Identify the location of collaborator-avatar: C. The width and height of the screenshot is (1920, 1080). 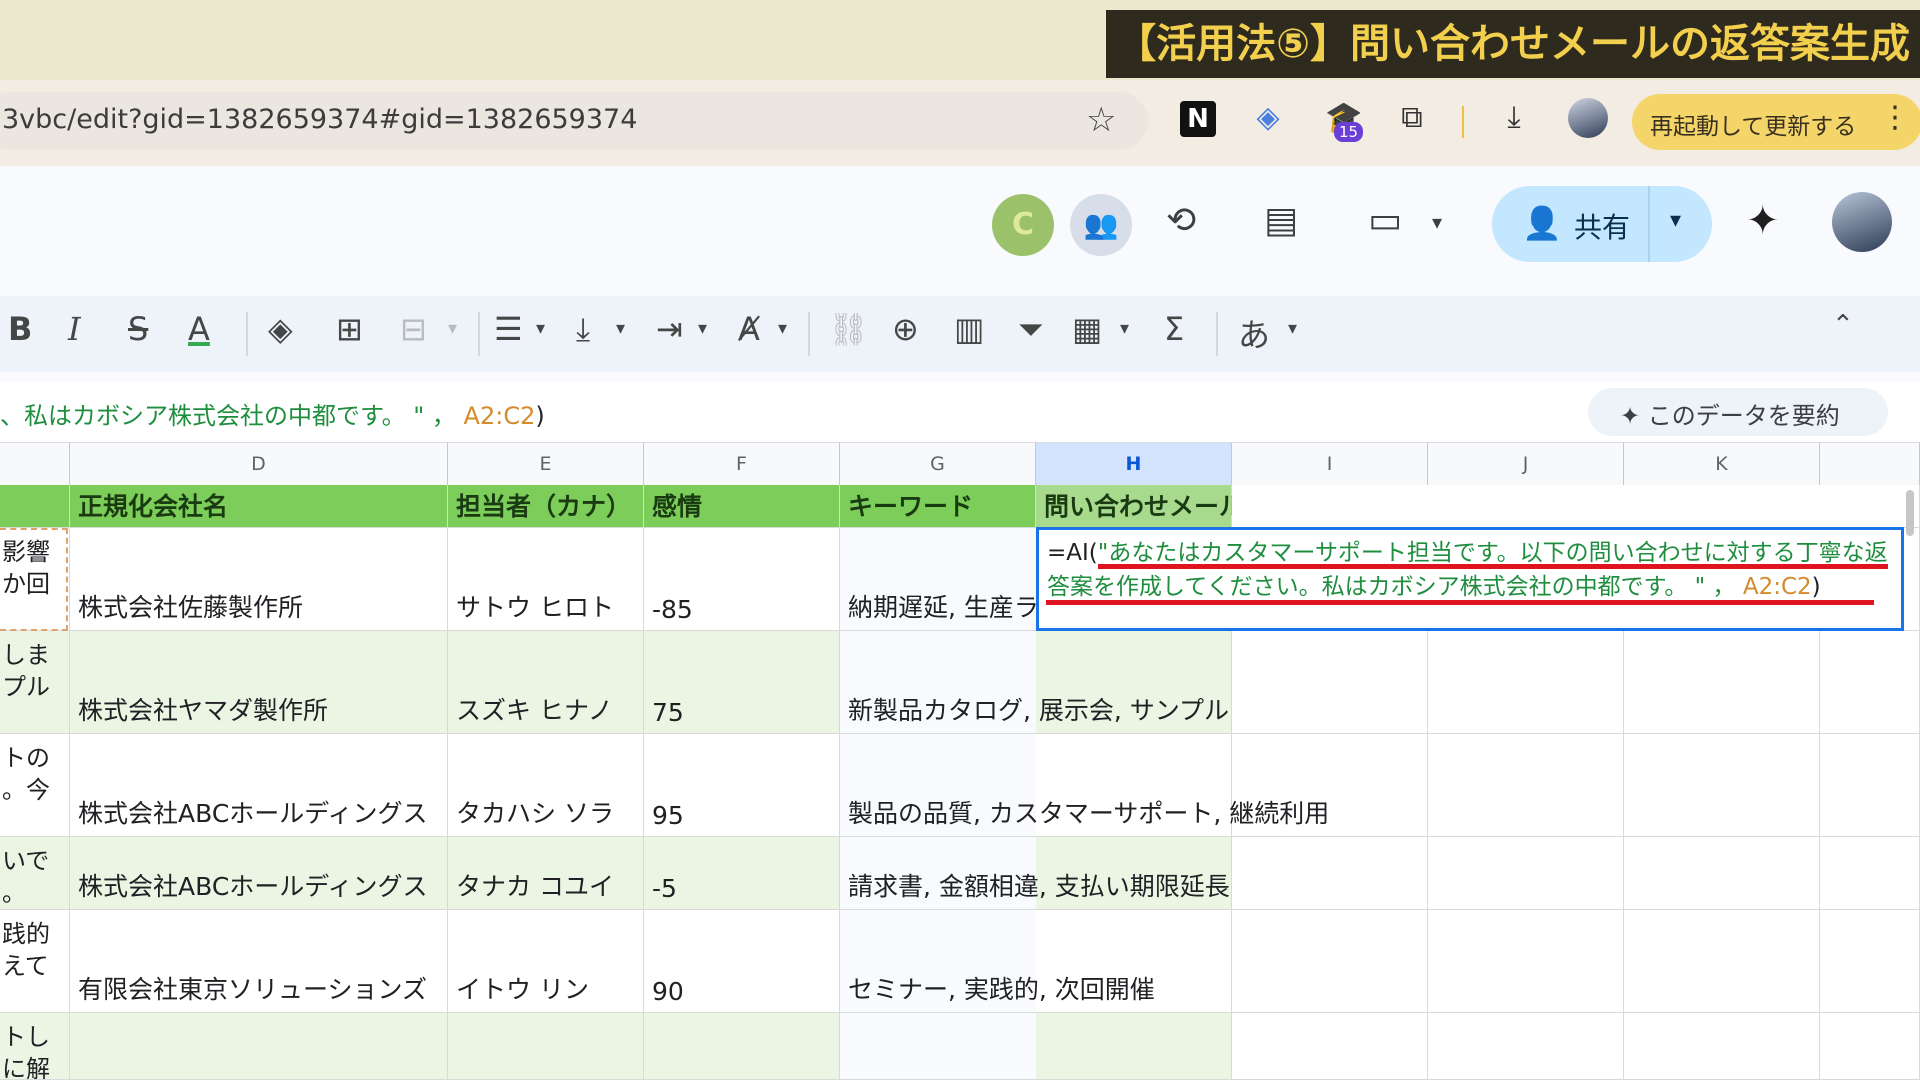
(1023, 225).